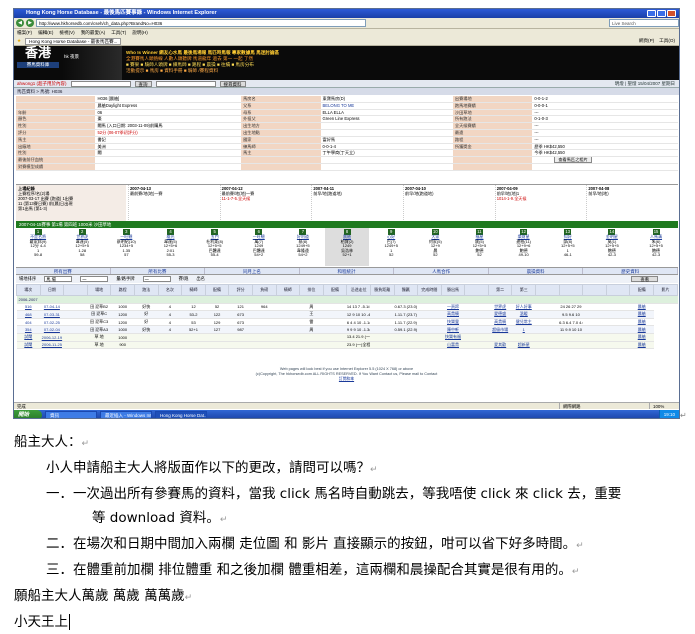 Image resolution: width=695 pixels, height=634 pixels. I want to click on race-history-item: 2007-04-10 前早/地(跑道地), so click(449, 203).